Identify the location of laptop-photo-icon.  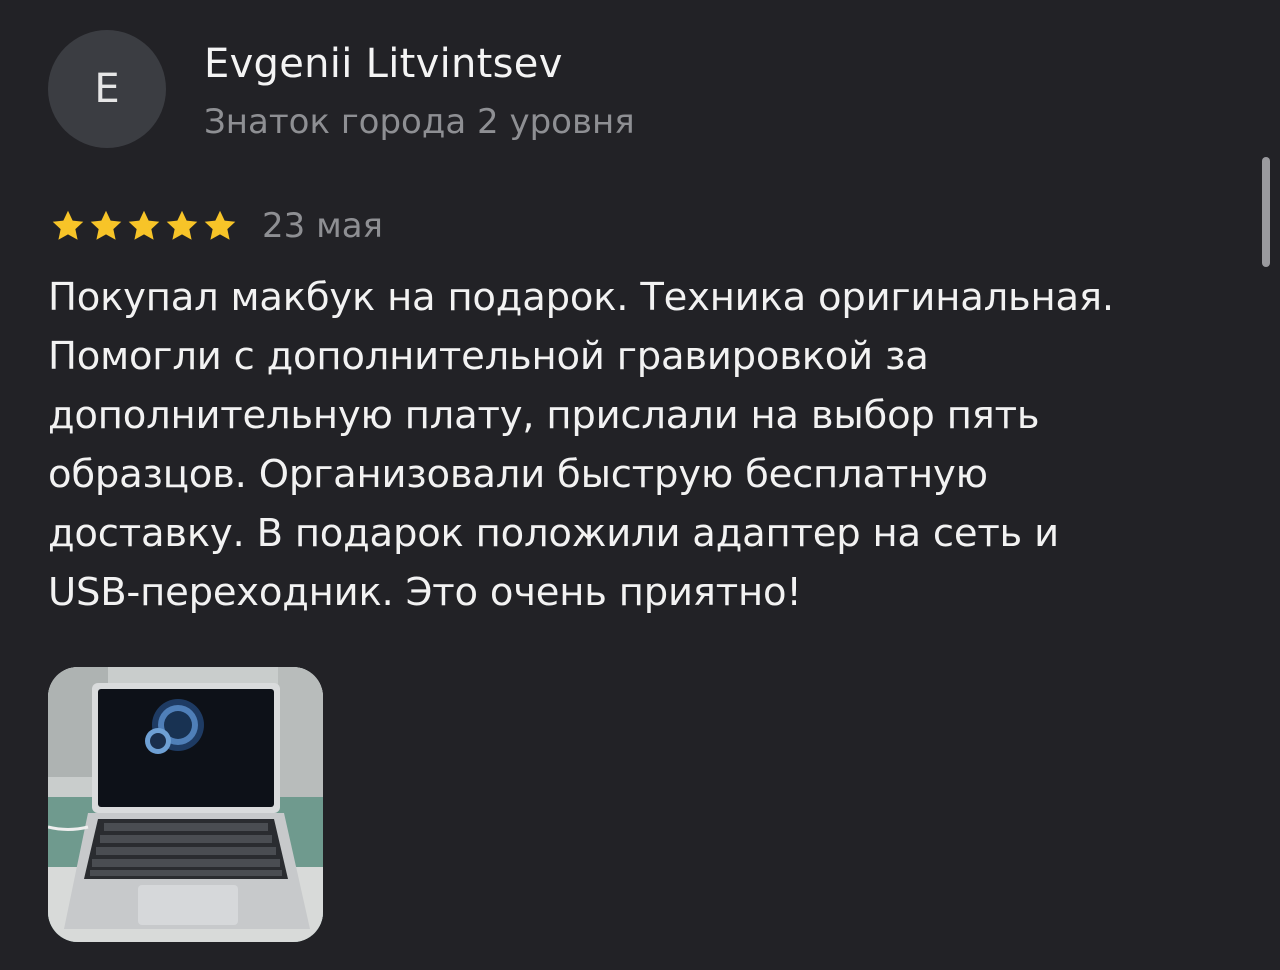
(185, 804).